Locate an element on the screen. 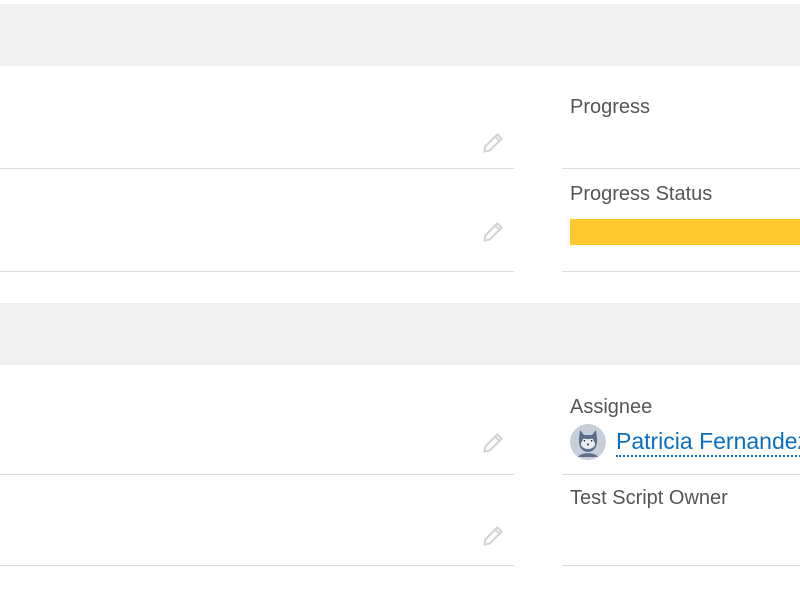 The image size is (800, 600). field-label-test-script-owner: Test Script Owner is located at coordinates (649, 498).